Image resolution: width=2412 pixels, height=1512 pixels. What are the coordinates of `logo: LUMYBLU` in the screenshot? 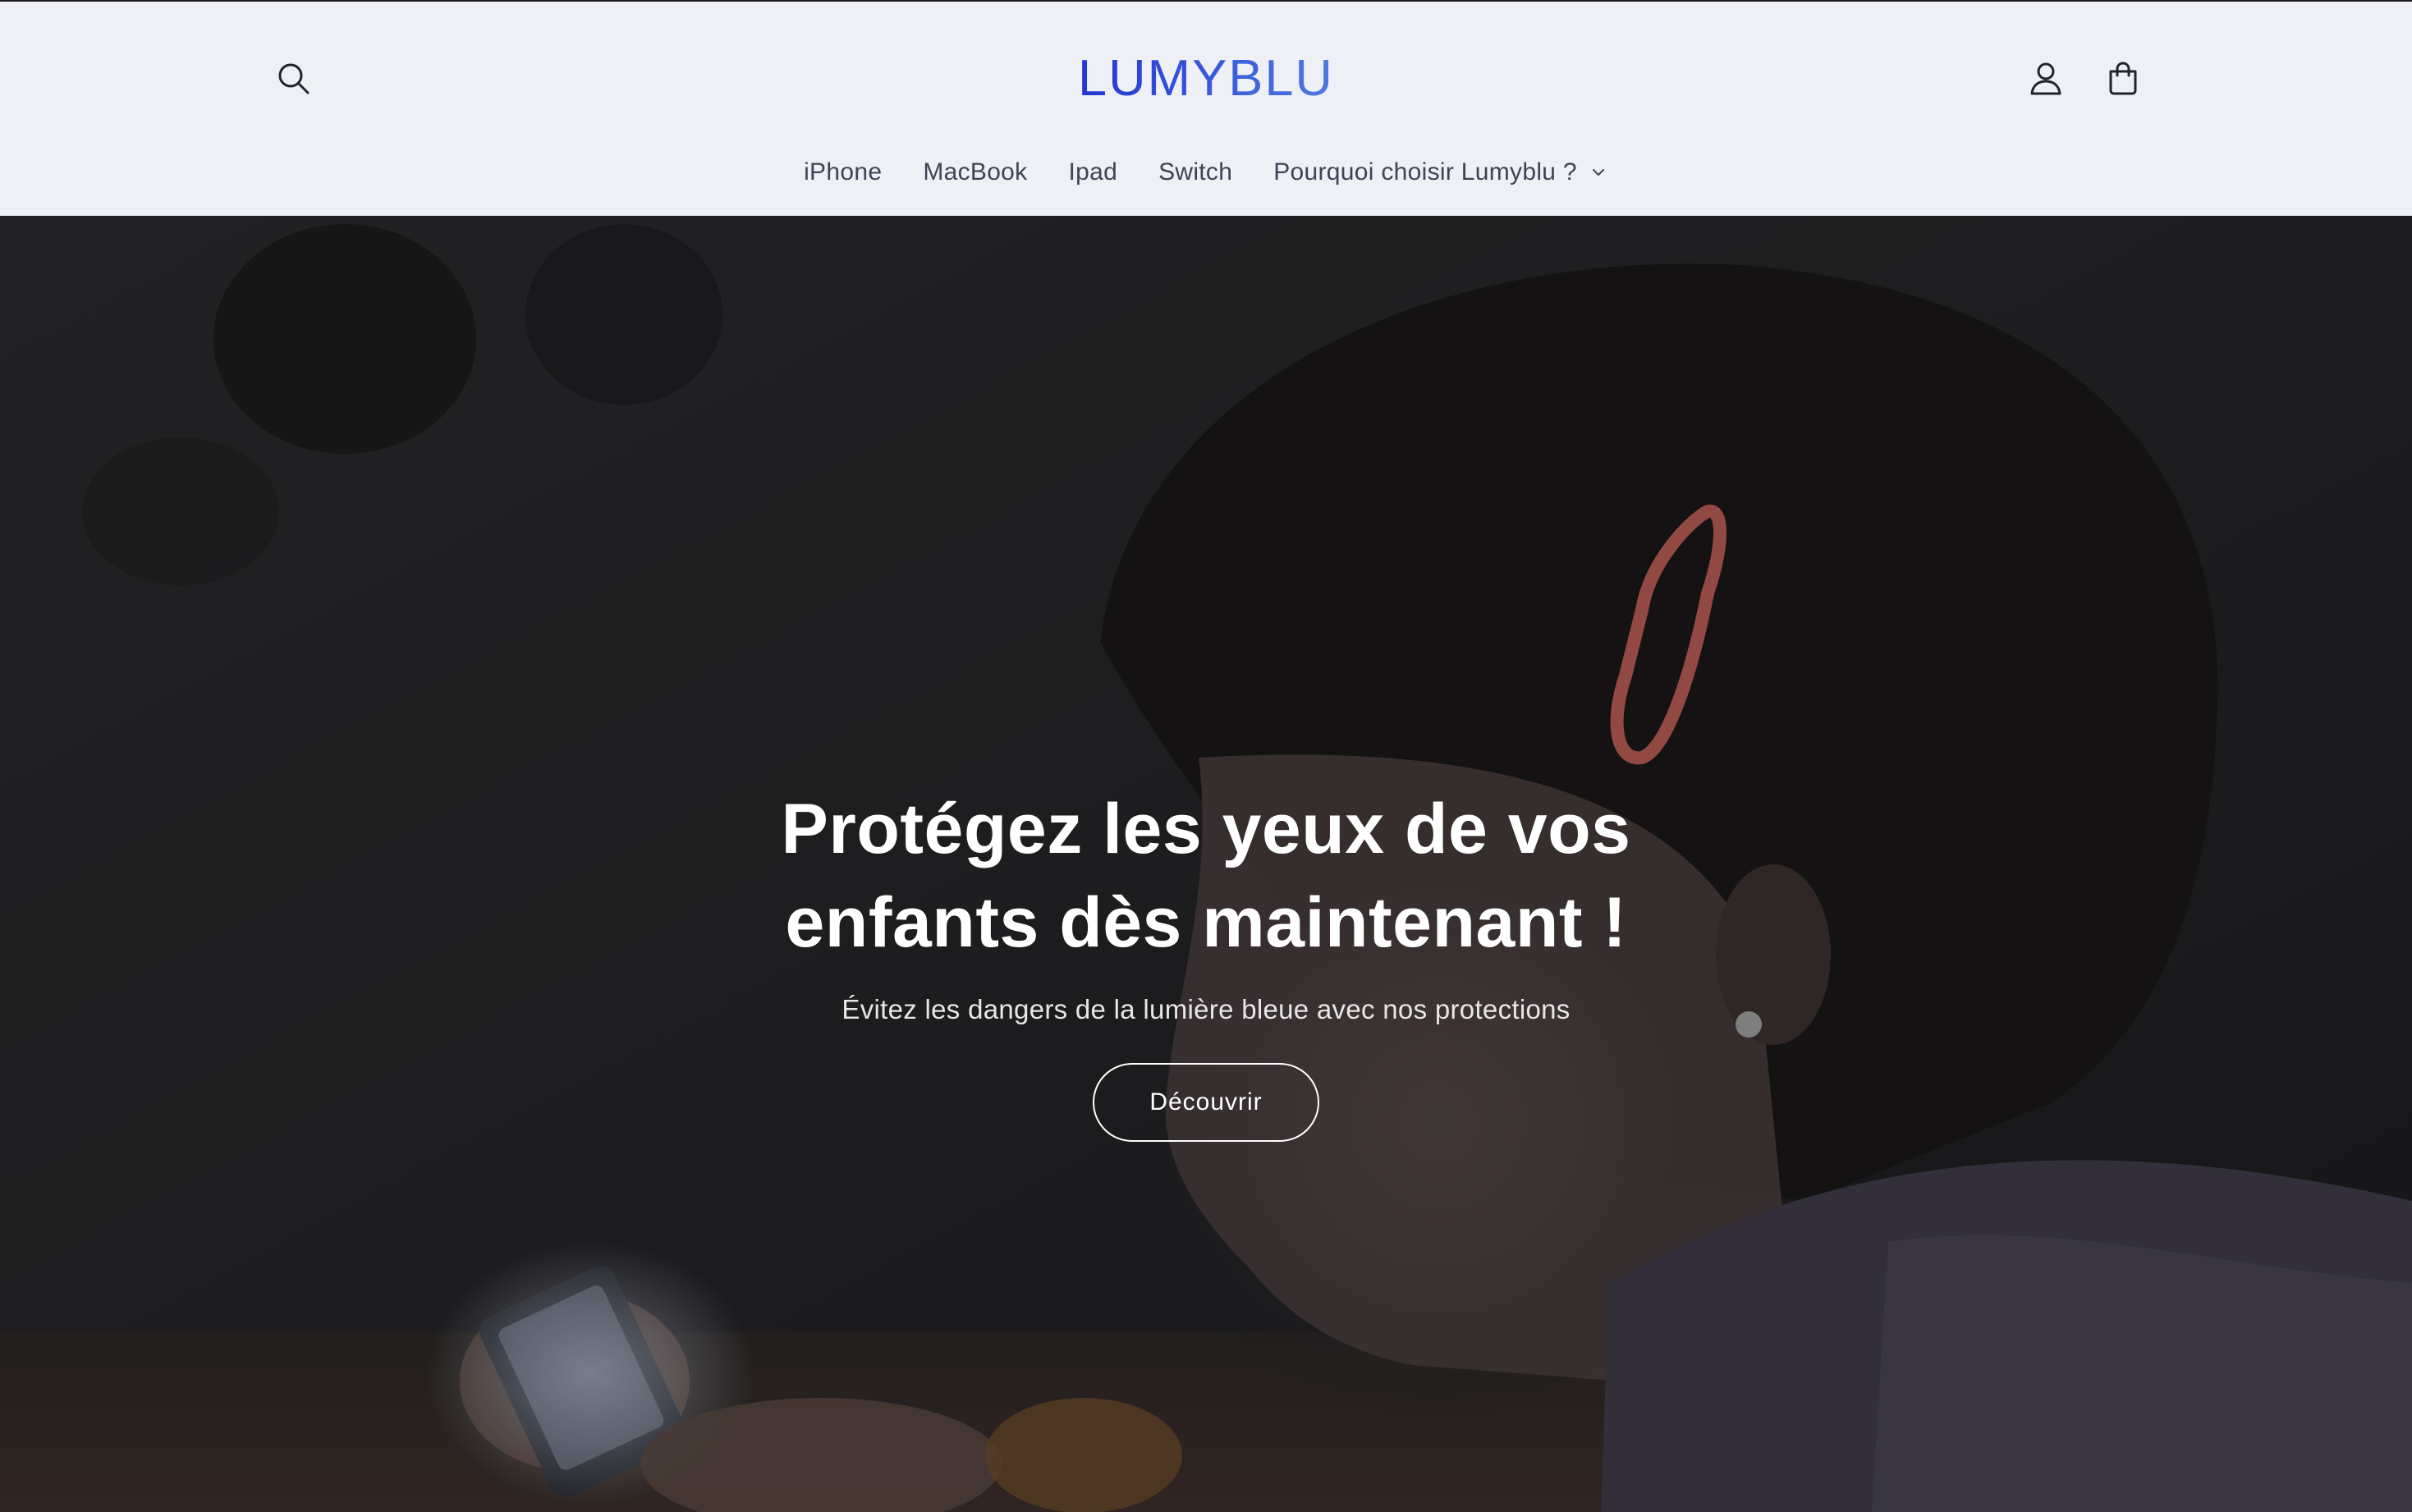 It's located at (1206, 80).